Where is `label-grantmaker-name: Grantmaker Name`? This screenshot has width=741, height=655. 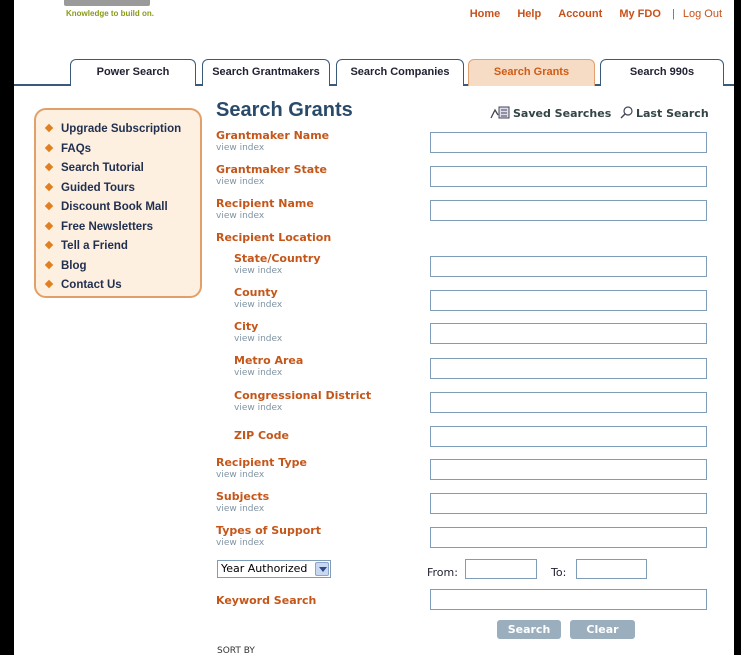
label-grantmaker-name: Grantmaker Name is located at coordinates (273, 135).